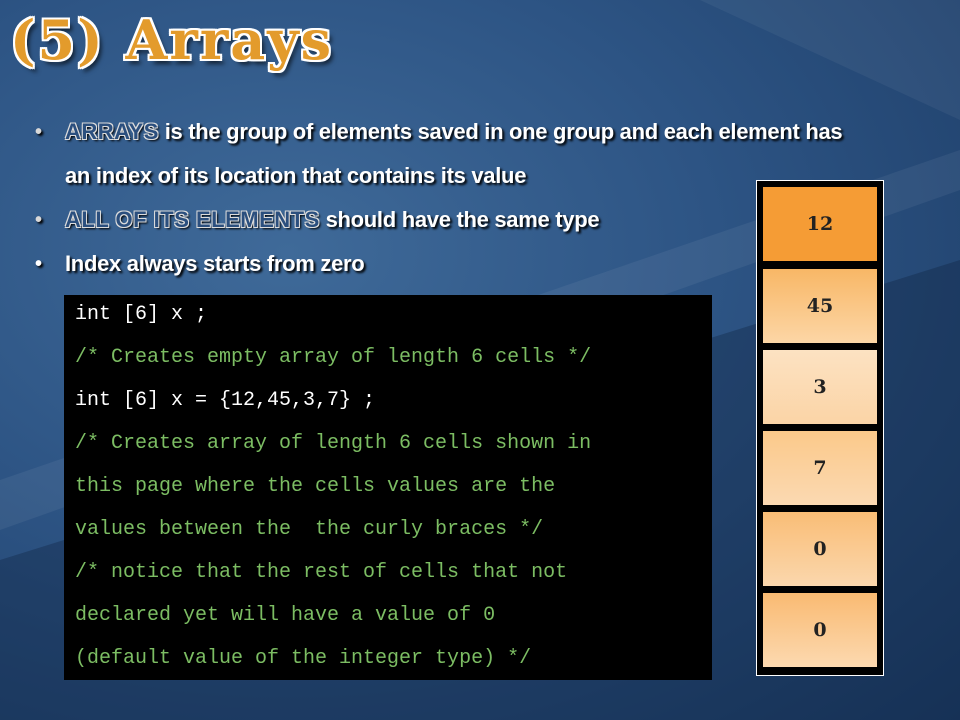  I want to click on array-cell: 12, so click(820, 224).